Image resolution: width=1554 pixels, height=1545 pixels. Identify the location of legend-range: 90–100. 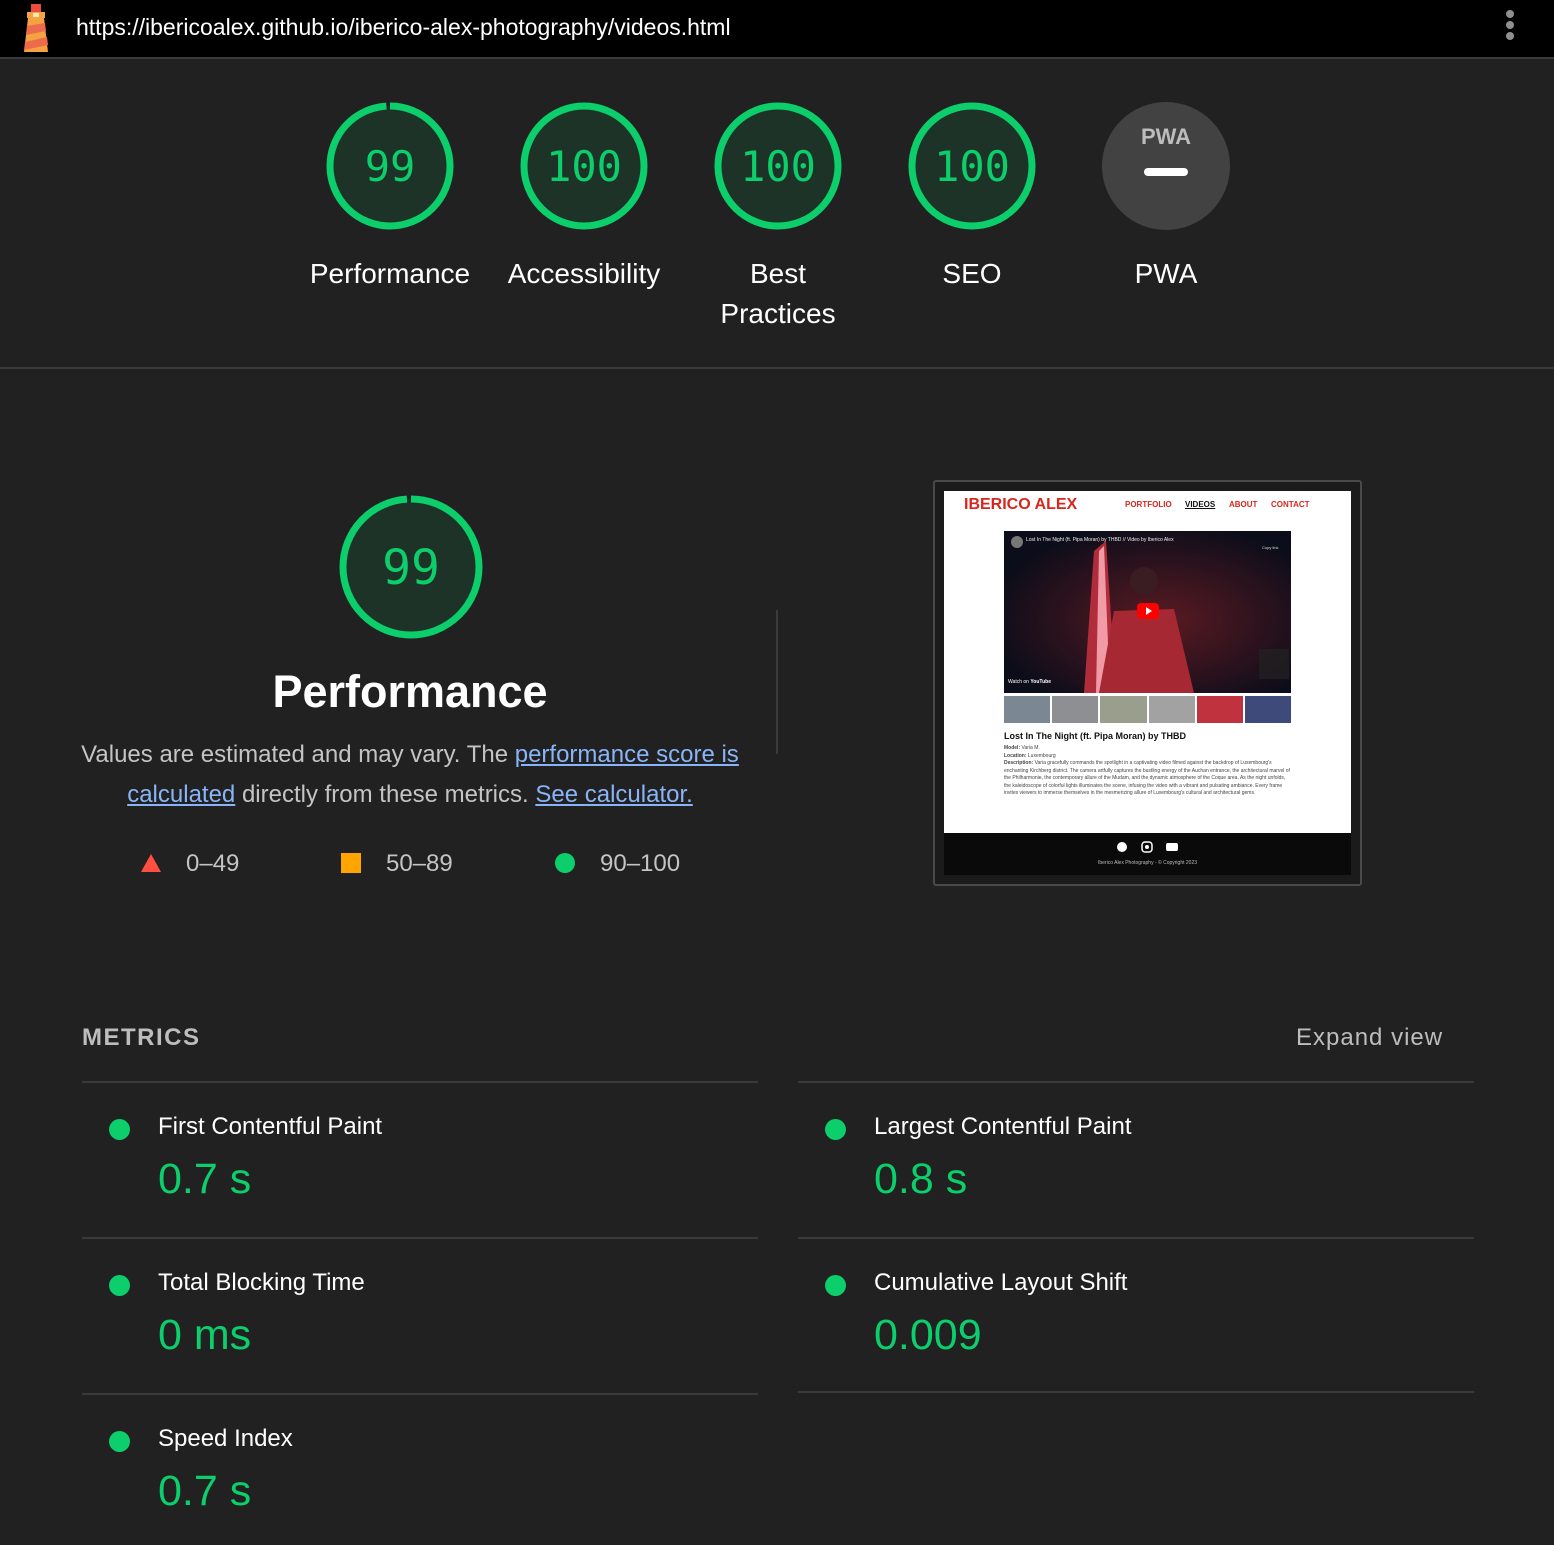
(640, 863).